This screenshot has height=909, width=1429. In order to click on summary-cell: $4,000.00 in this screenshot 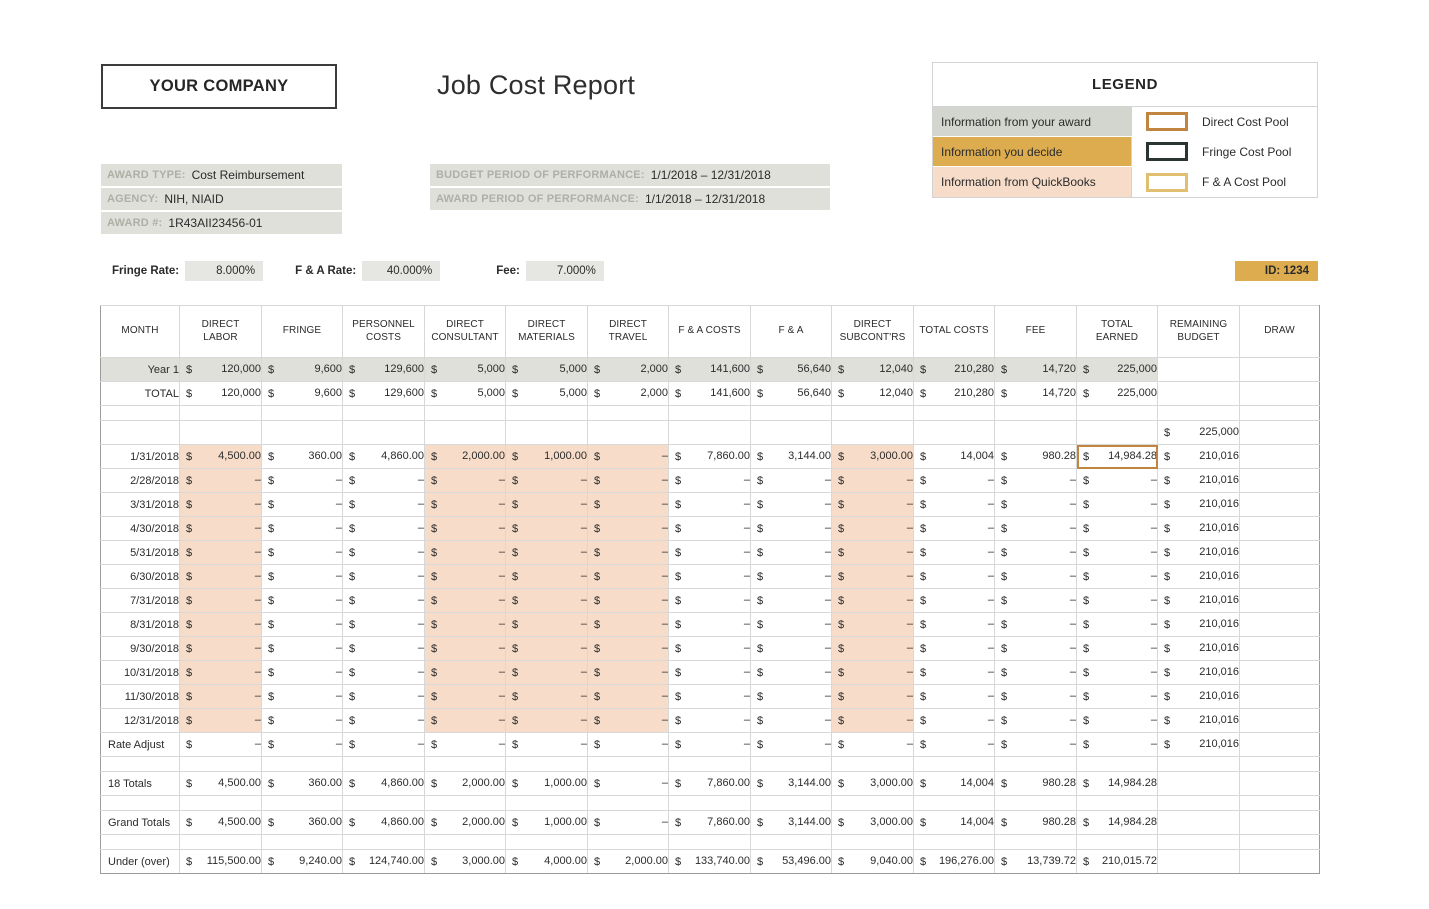, I will do `click(546, 861)`.